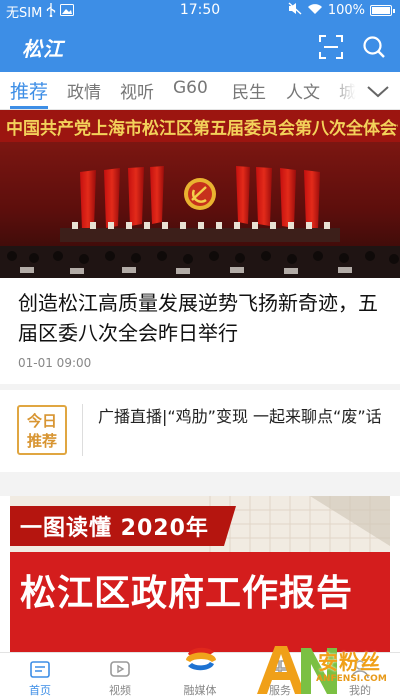 The width and height of the screenshot is (400, 700). I want to click on today-recommend-link: 广播直播|“鸡肋”变现 一起来聊点“废”话, so click(243, 417).